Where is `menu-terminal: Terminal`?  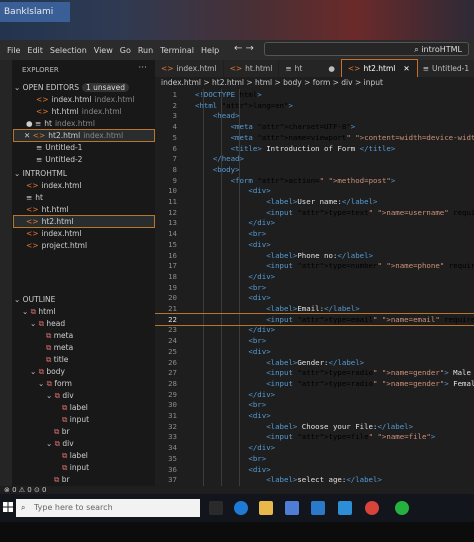 menu-terminal: Terminal is located at coordinates (177, 50).